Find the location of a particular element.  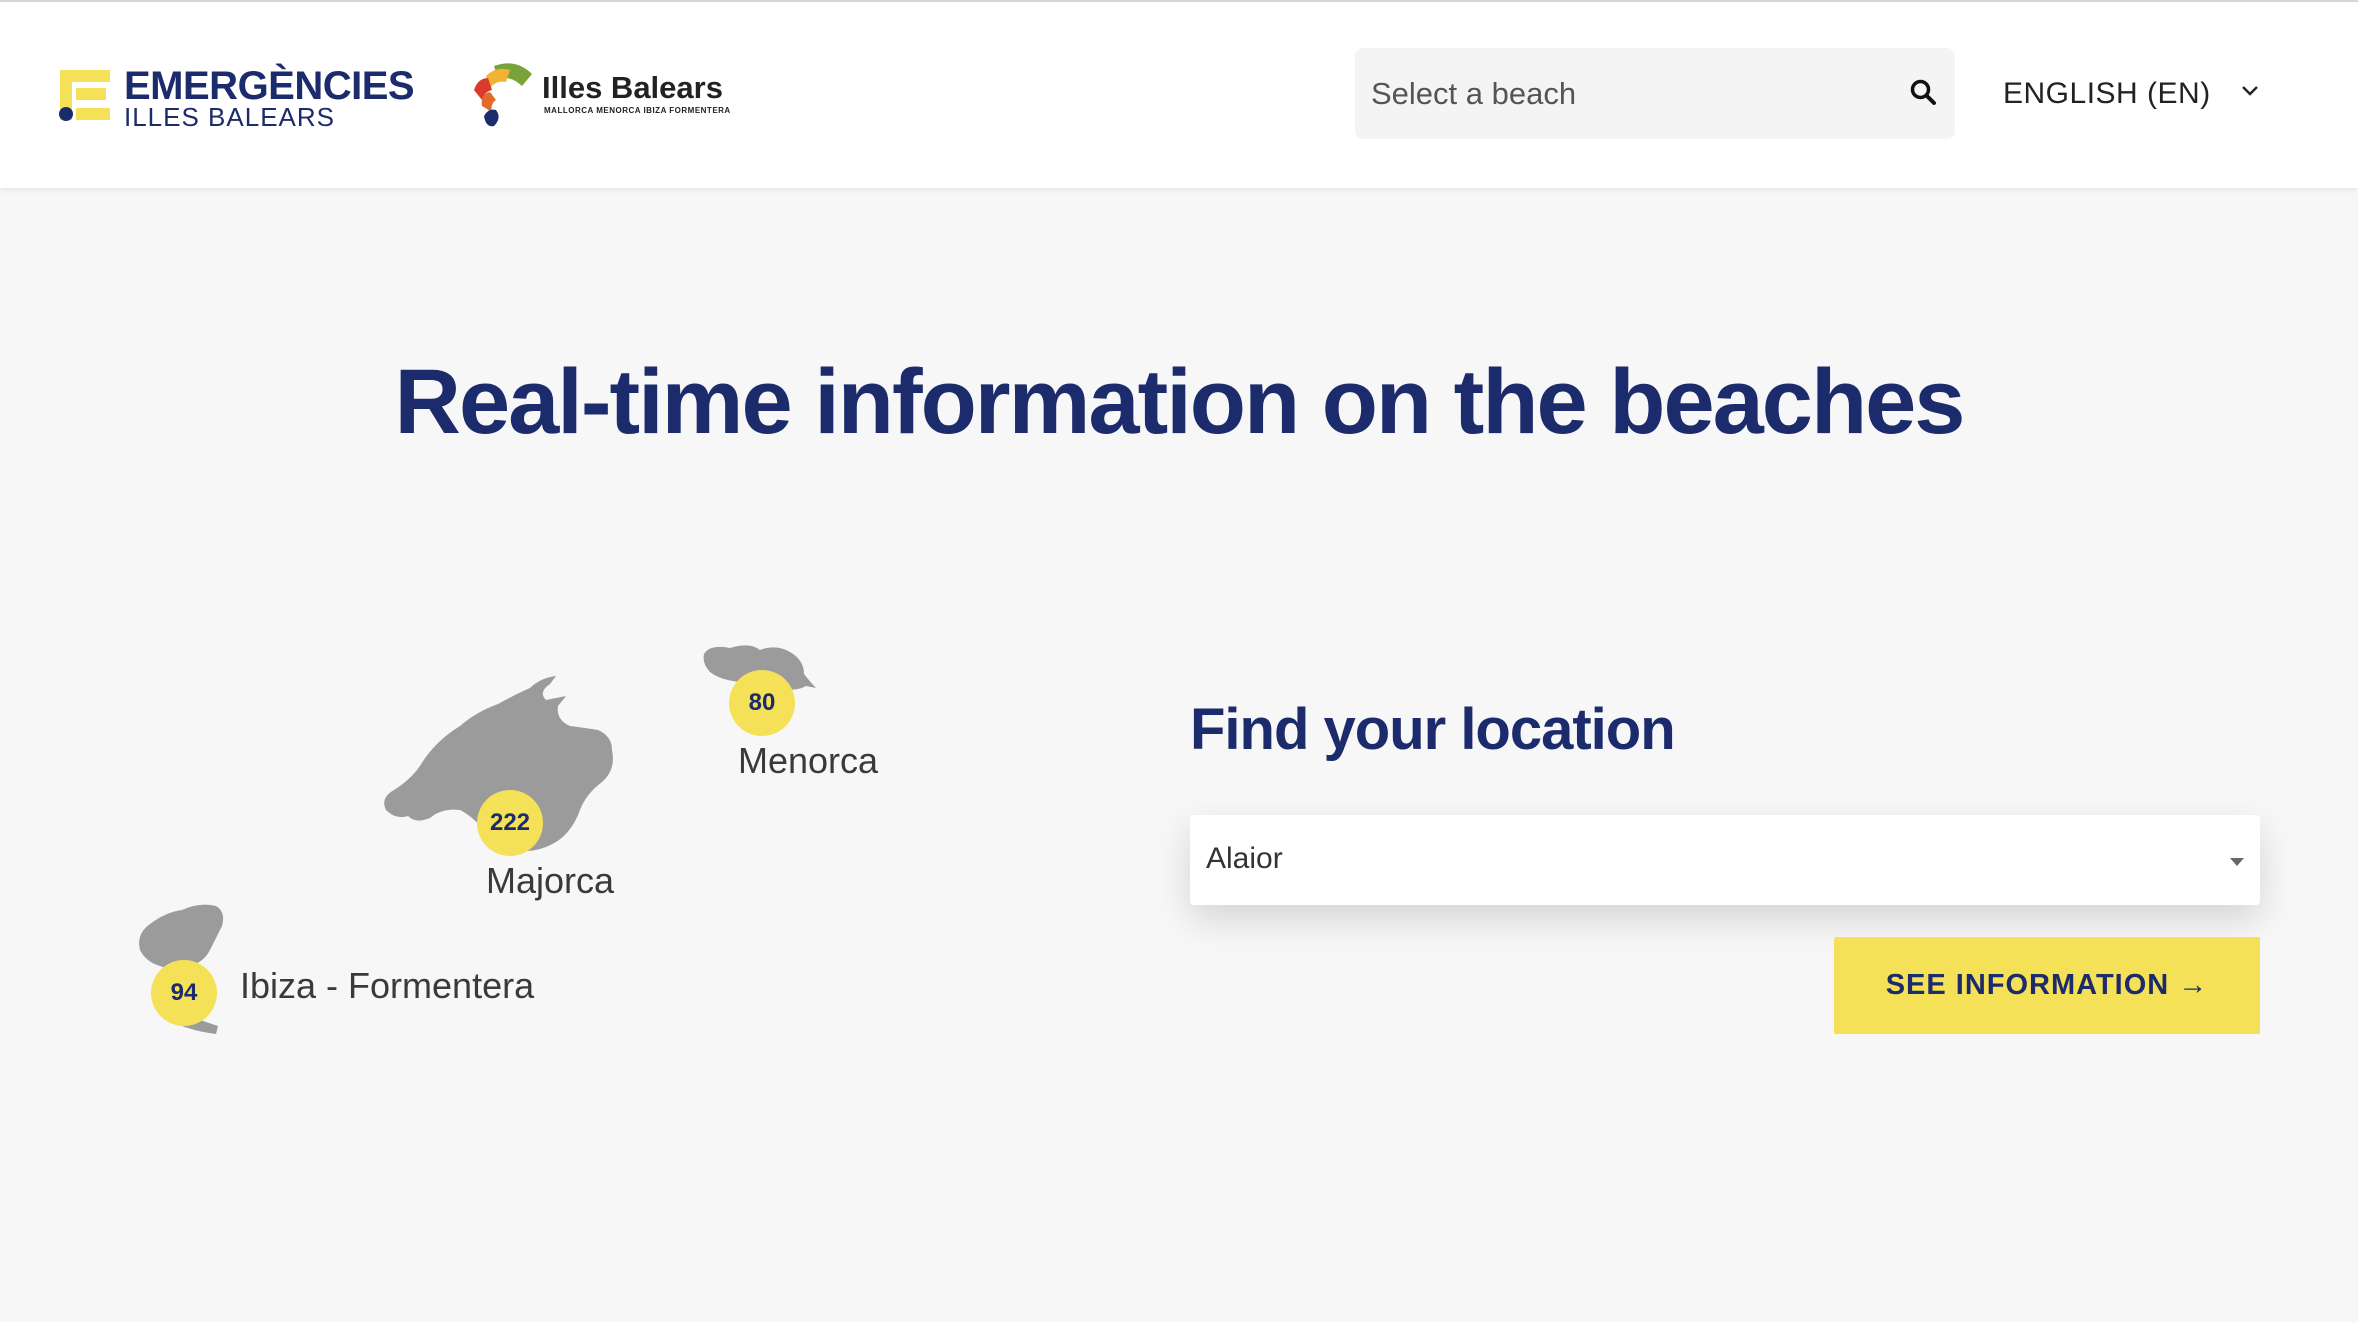

menorca-count-badge: 80 is located at coordinates (762, 703).